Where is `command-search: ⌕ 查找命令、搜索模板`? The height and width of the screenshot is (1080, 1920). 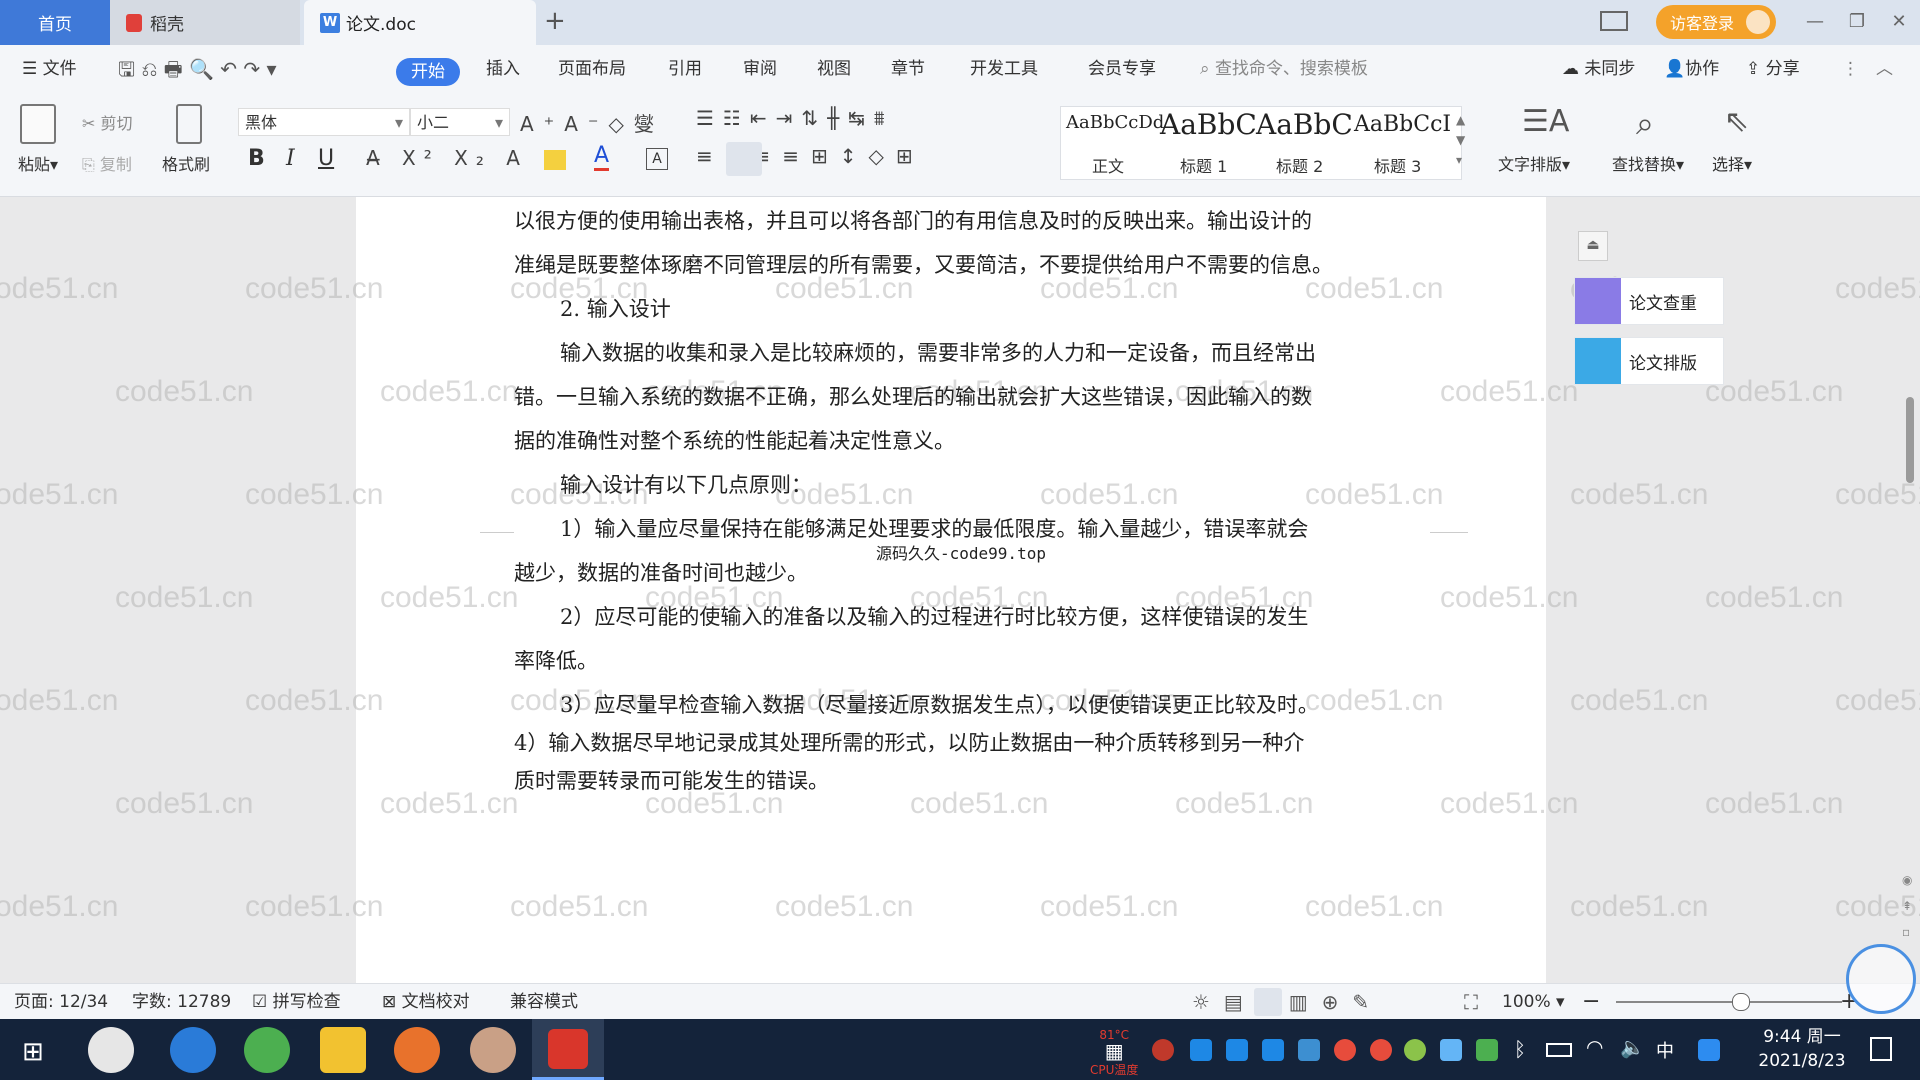
command-search: ⌕ 查找命令、搜索模板 is located at coordinates (1284, 69).